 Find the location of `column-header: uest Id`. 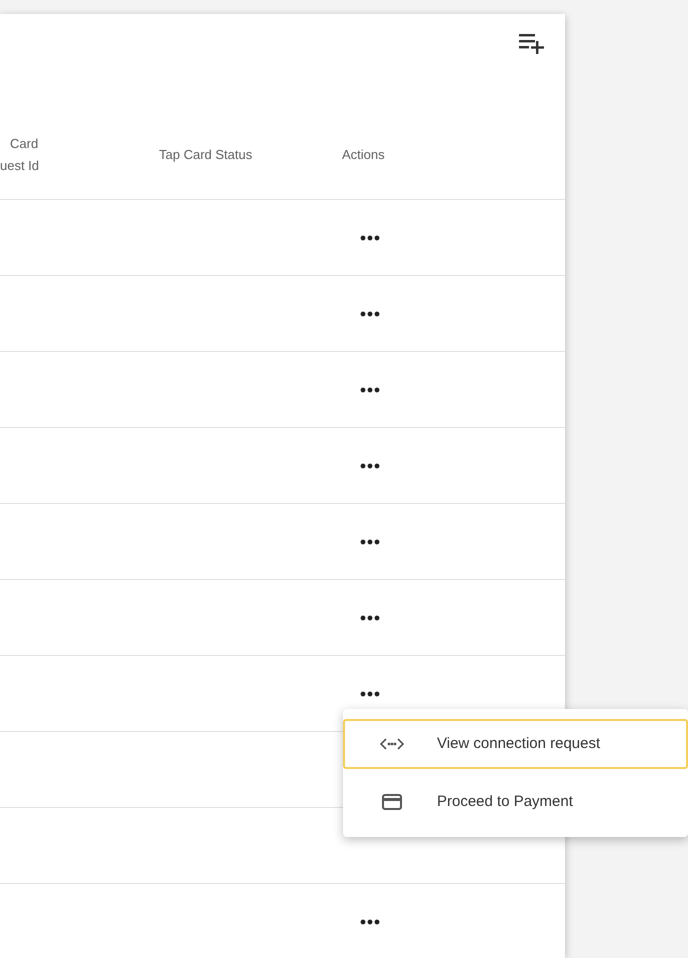

column-header: uest Id is located at coordinates (20, 165).